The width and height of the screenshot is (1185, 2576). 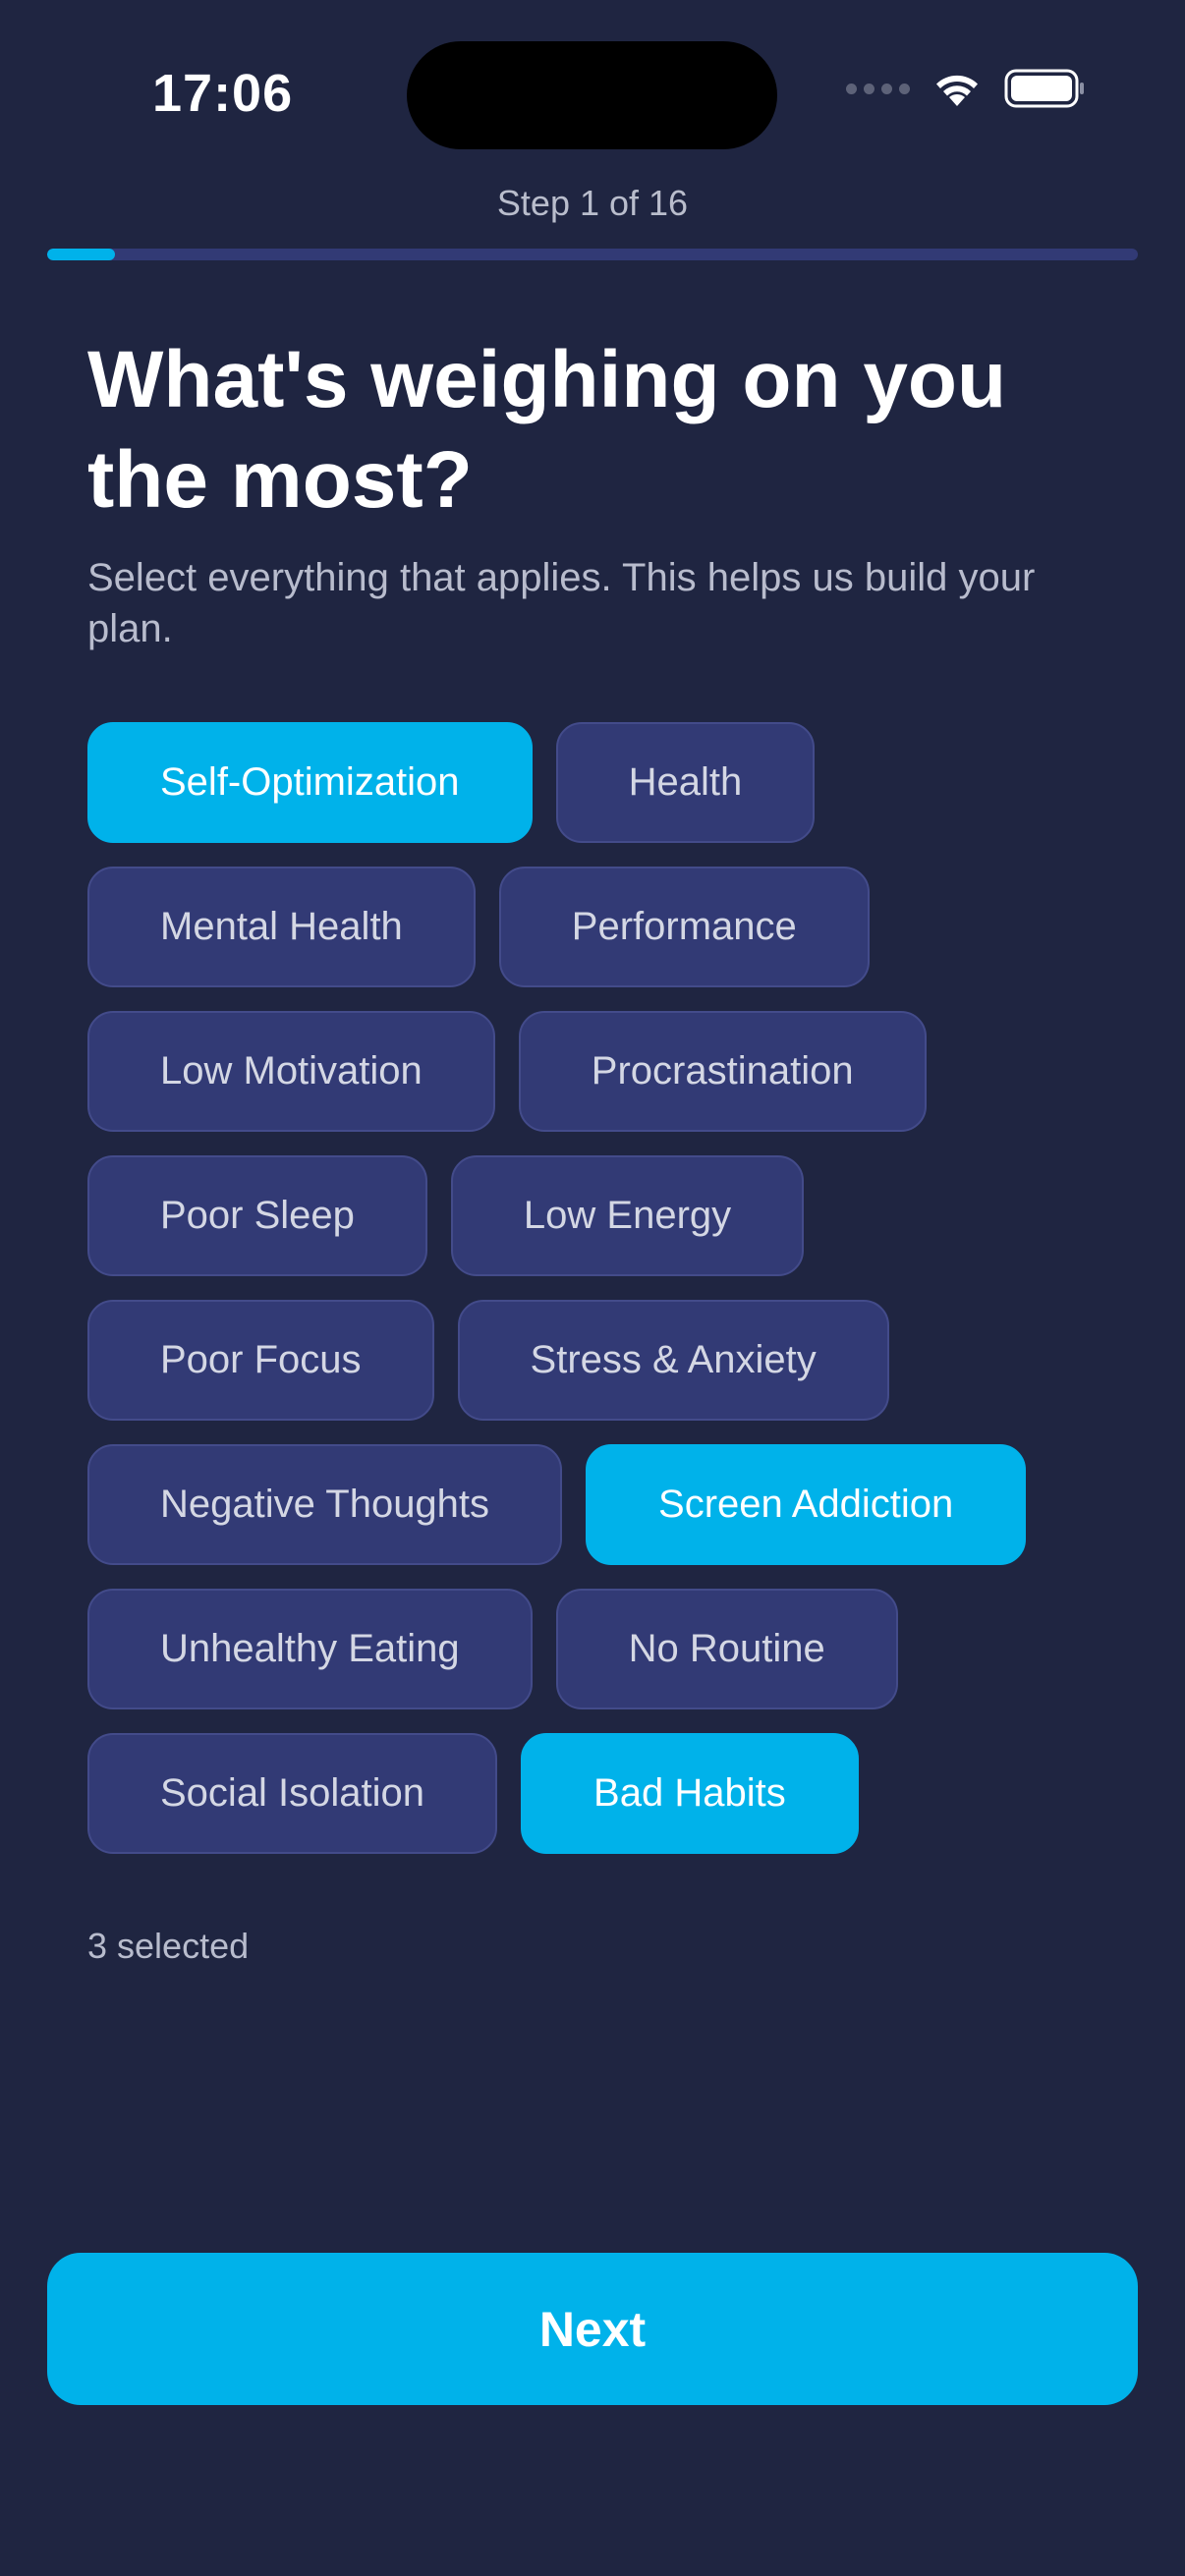 I want to click on status-time: 17:06, so click(x=223, y=93).